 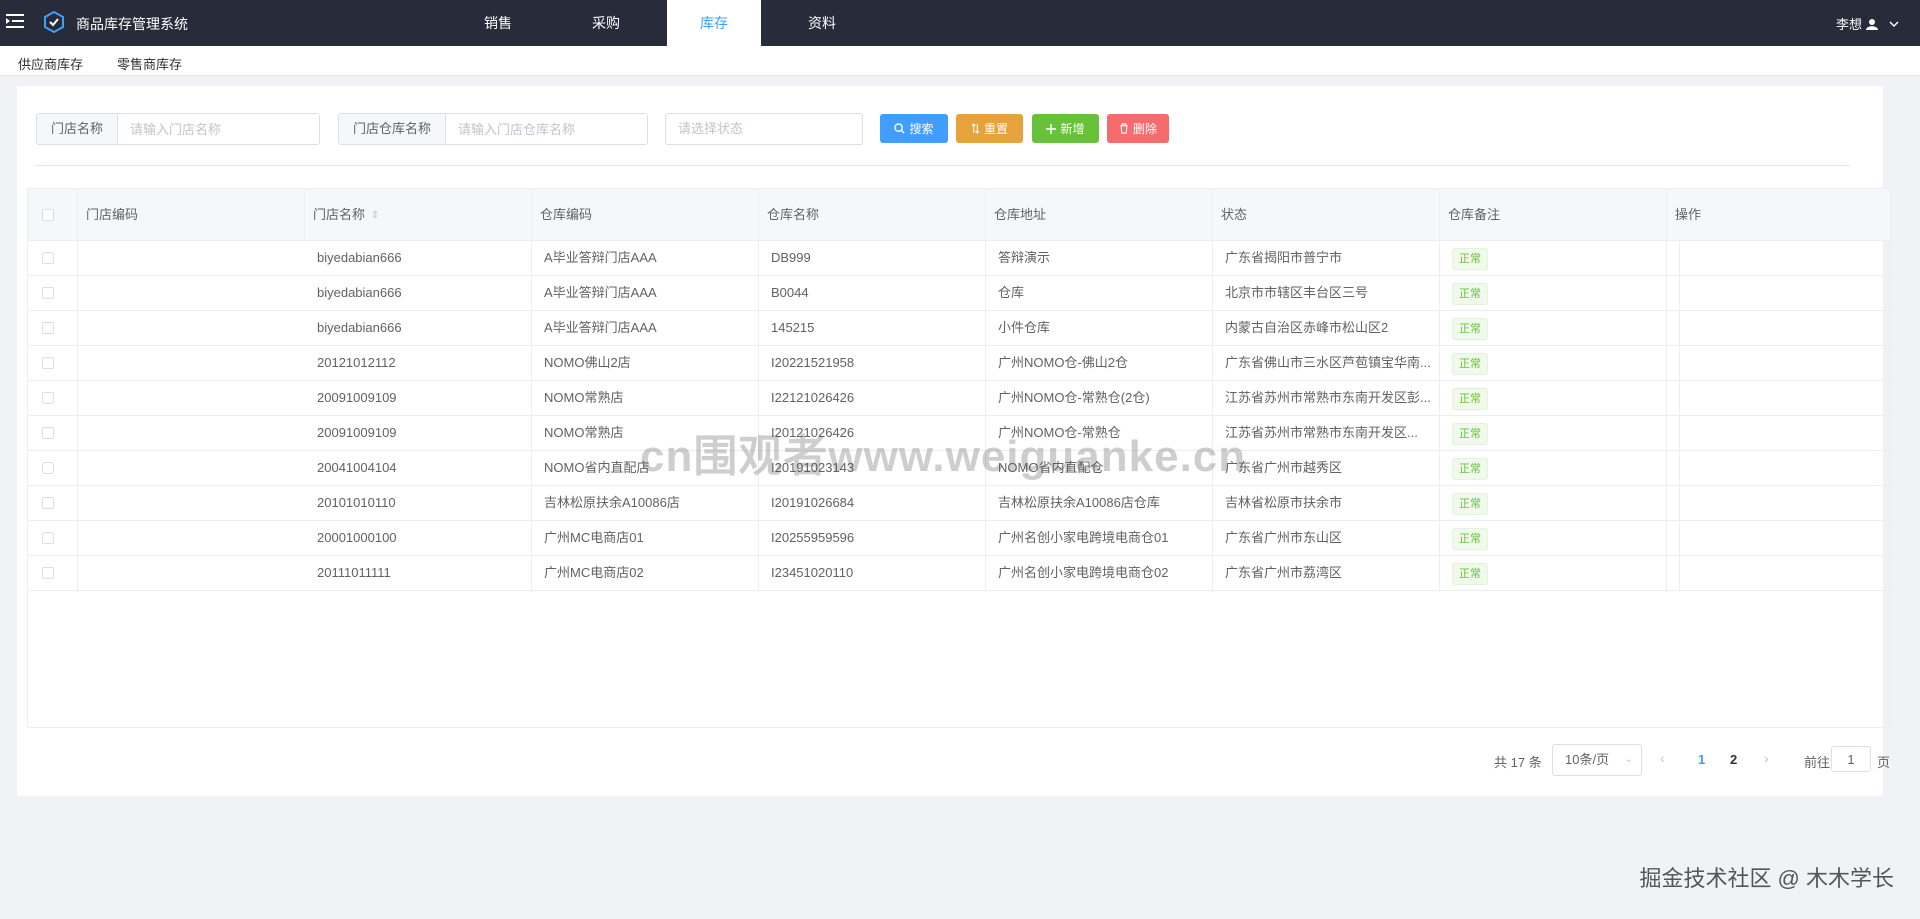 What do you see at coordinates (50, 63) in the screenshot?
I see `subnav-item-supplier-stock: 供应商库存` at bounding box center [50, 63].